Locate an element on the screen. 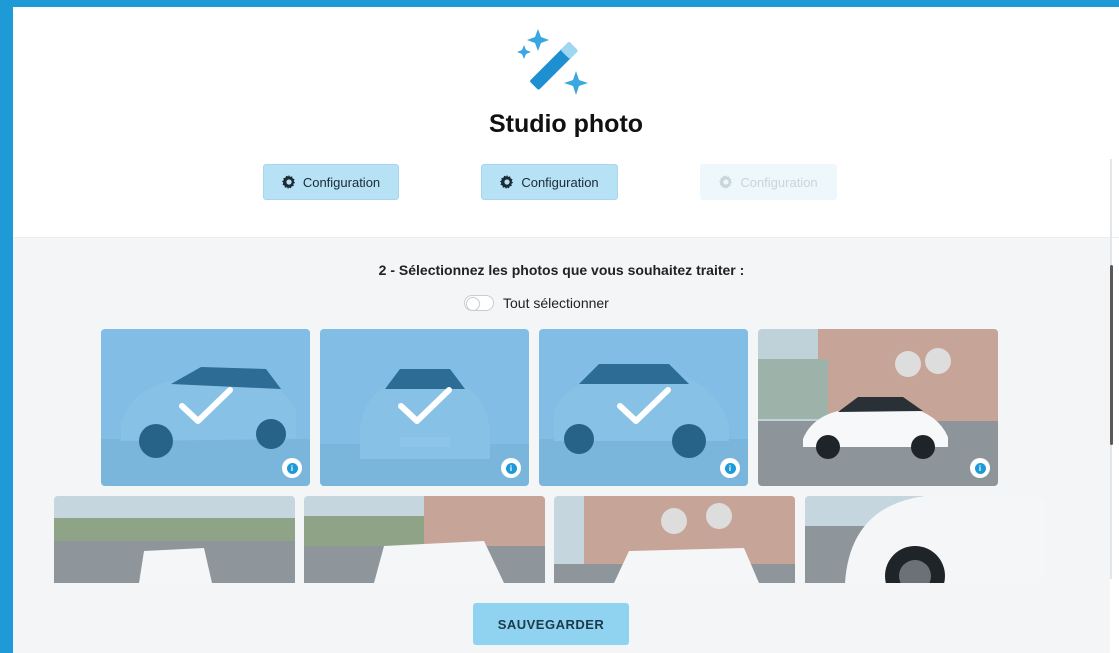  select-all-label: Tout sélectionner is located at coordinates (556, 303).